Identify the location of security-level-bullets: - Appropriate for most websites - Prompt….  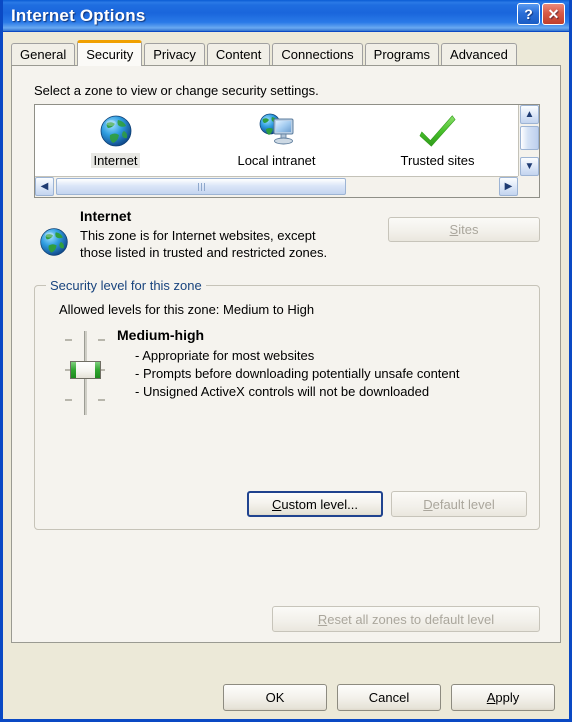
(311, 374).